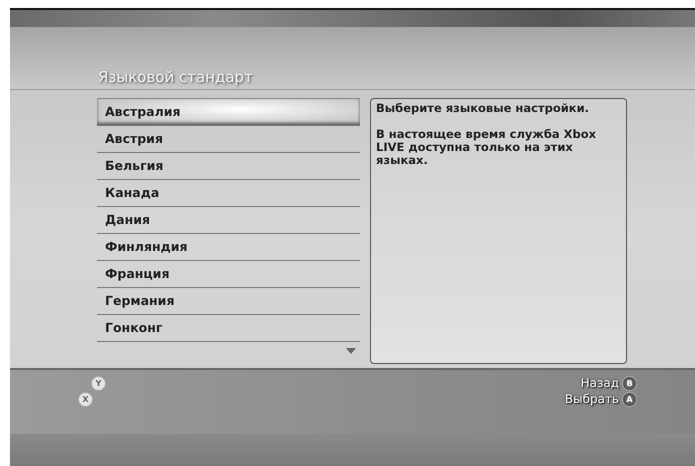 The image size is (695, 466). Describe the element at coordinates (228, 328) in the screenshot. I see `list-item: Гонконг` at that location.